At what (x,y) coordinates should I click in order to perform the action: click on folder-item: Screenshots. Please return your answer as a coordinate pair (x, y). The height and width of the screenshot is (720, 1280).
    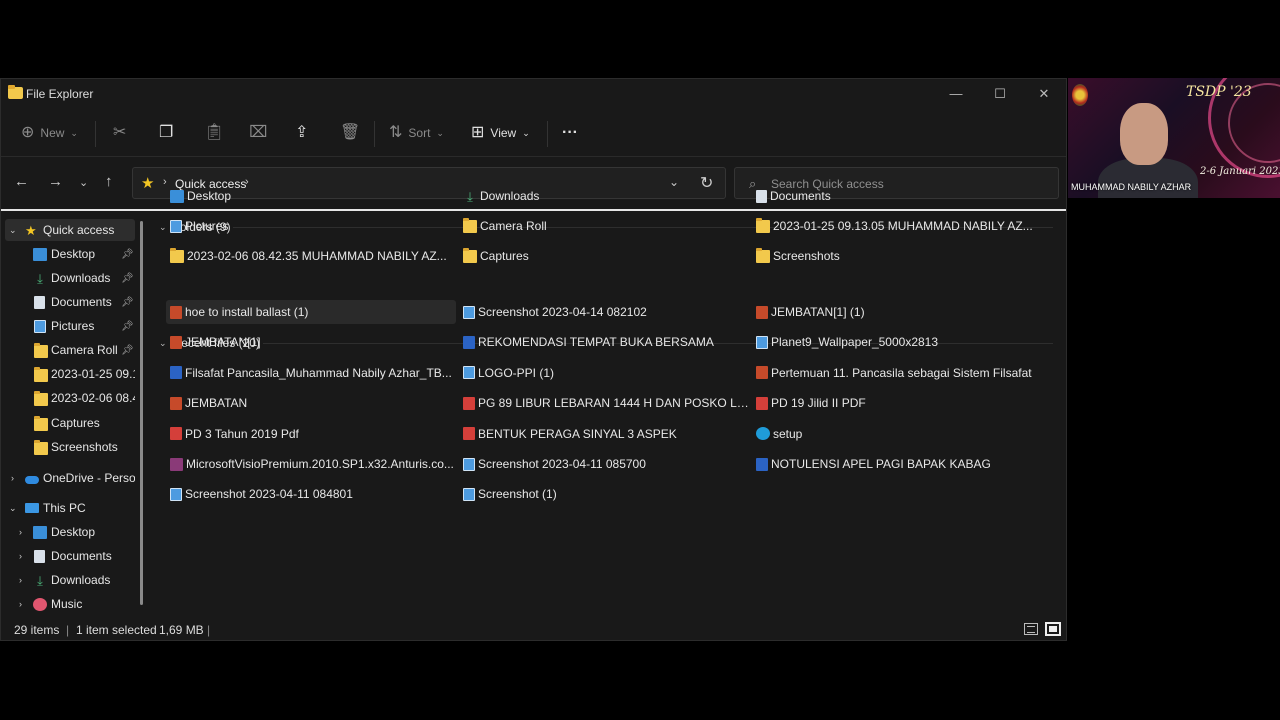
    Looking at the image, I should click on (897, 256).